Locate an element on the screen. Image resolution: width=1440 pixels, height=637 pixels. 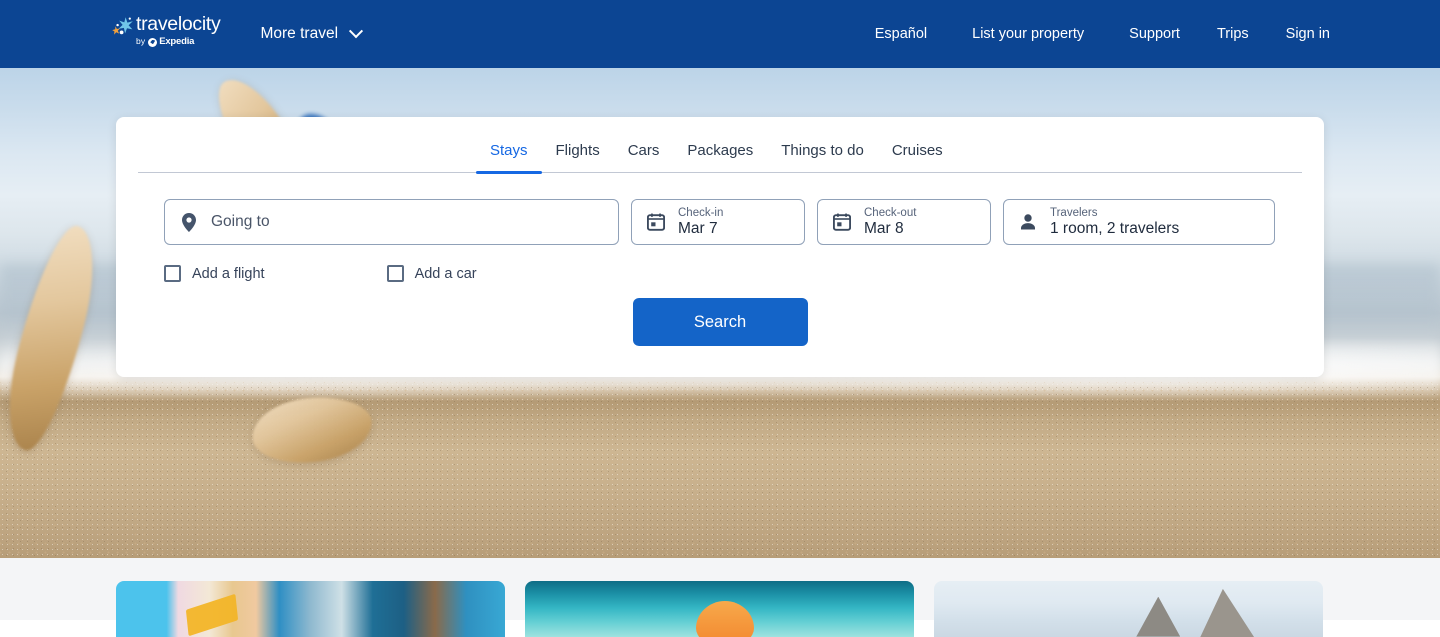
promo-card-row is located at coordinates (720, 609).